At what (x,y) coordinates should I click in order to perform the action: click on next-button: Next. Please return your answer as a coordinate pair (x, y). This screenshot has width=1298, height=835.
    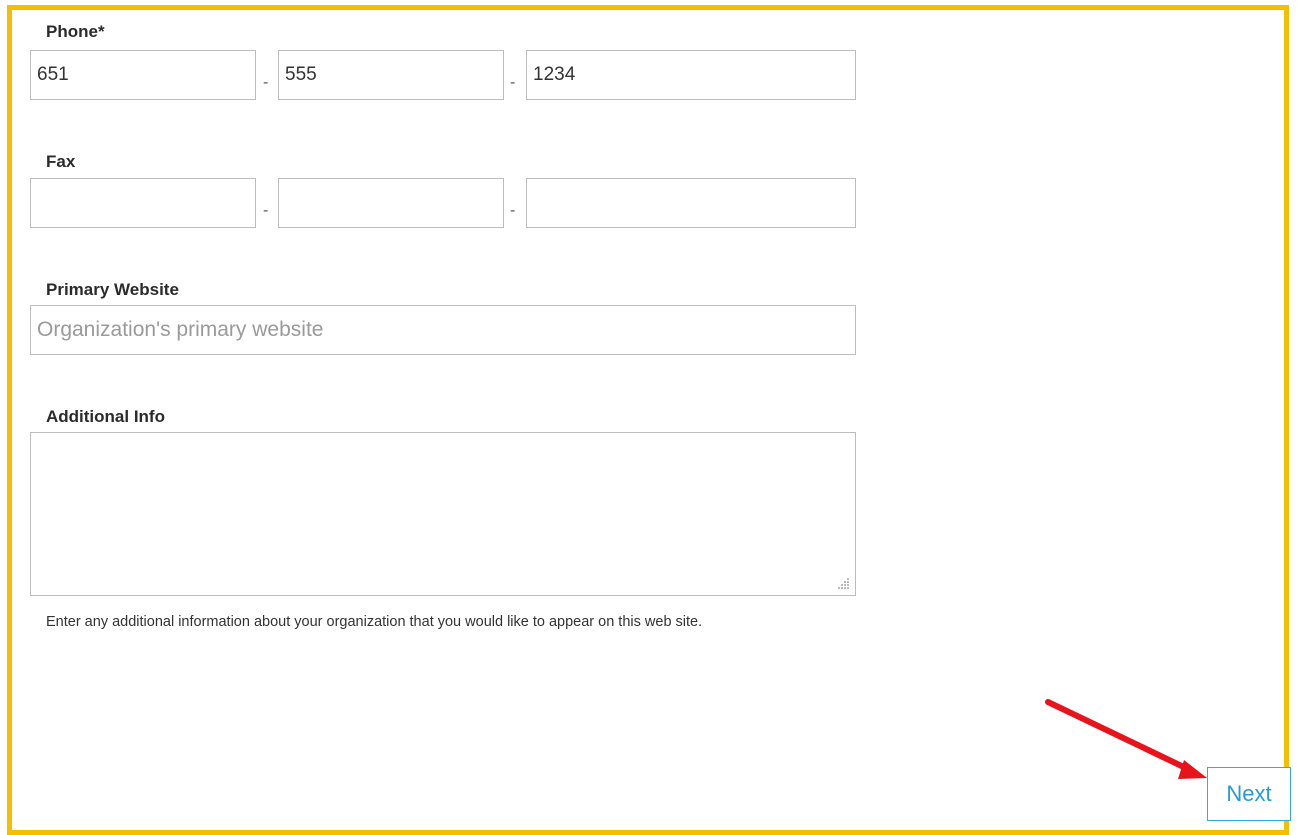
    Looking at the image, I should click on (1249, 794).